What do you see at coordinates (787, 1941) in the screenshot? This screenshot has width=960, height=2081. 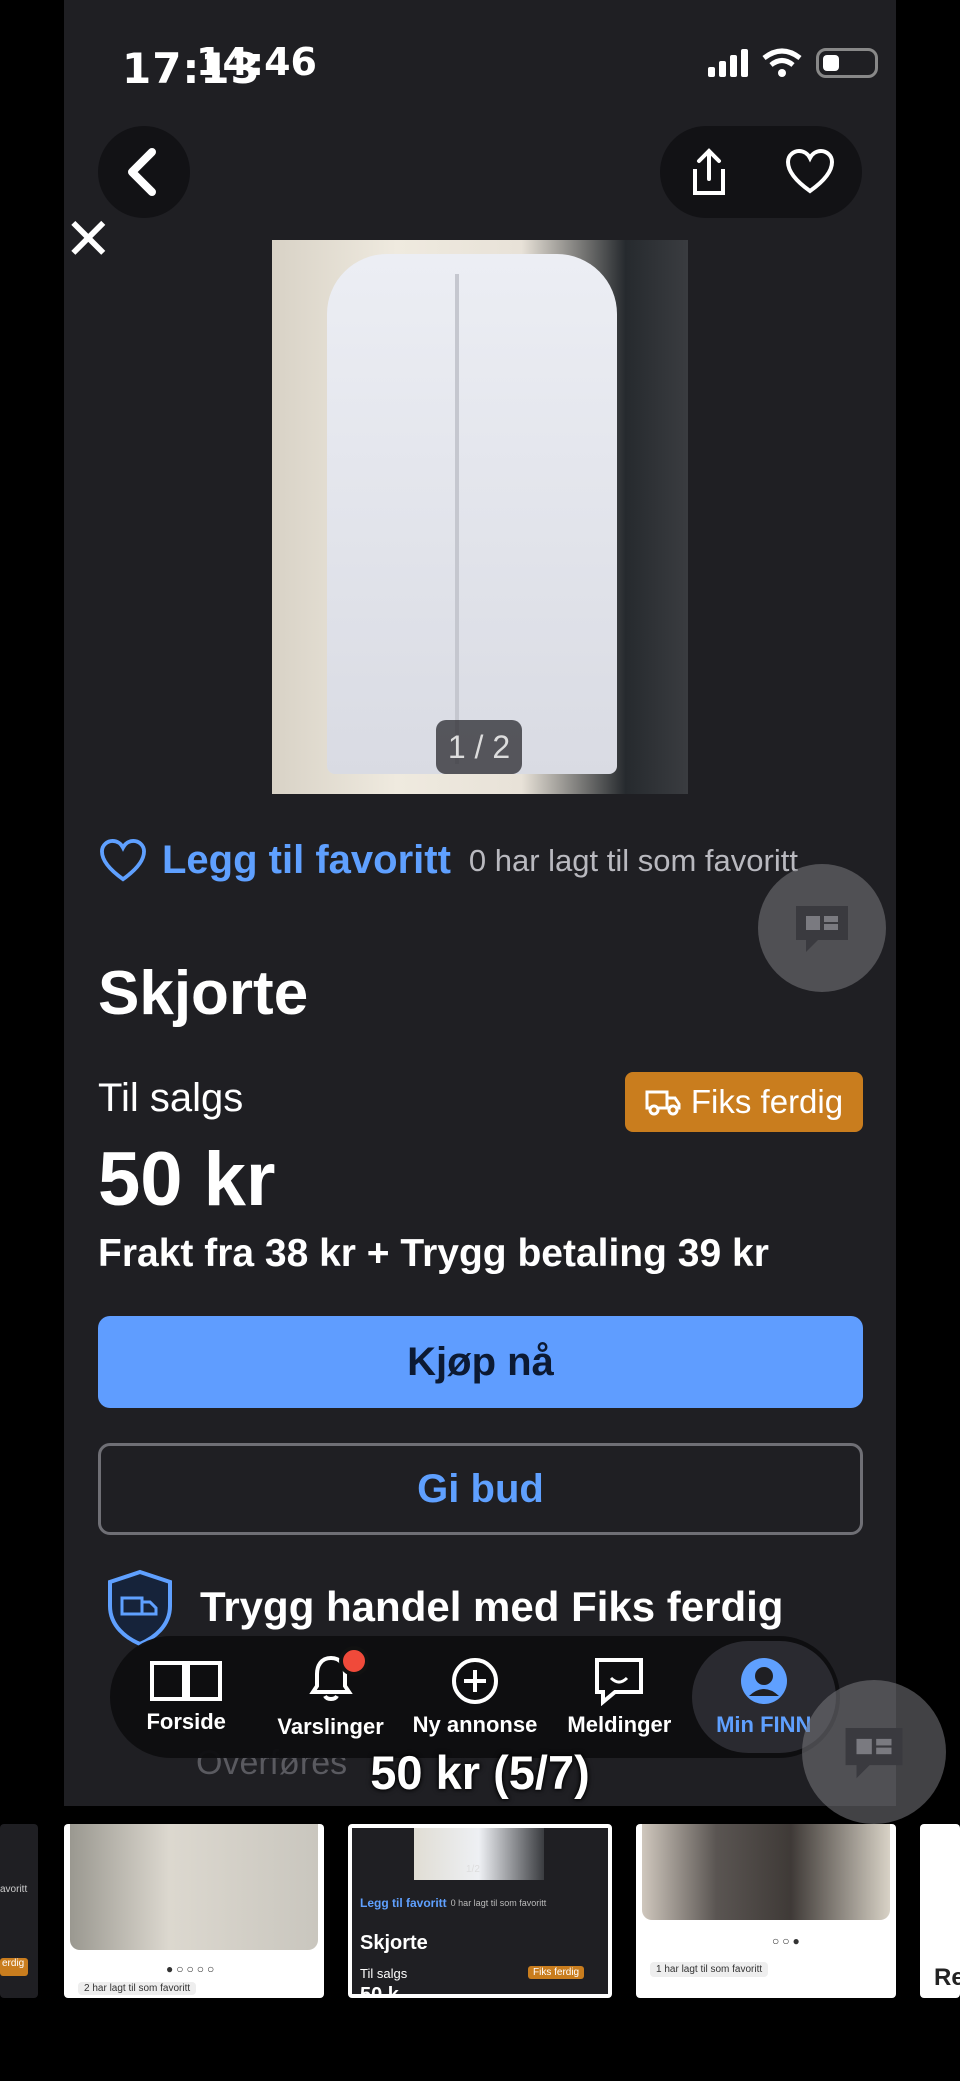 I see `thumb-dots: ○○●` at bounding box center [787, 1941].